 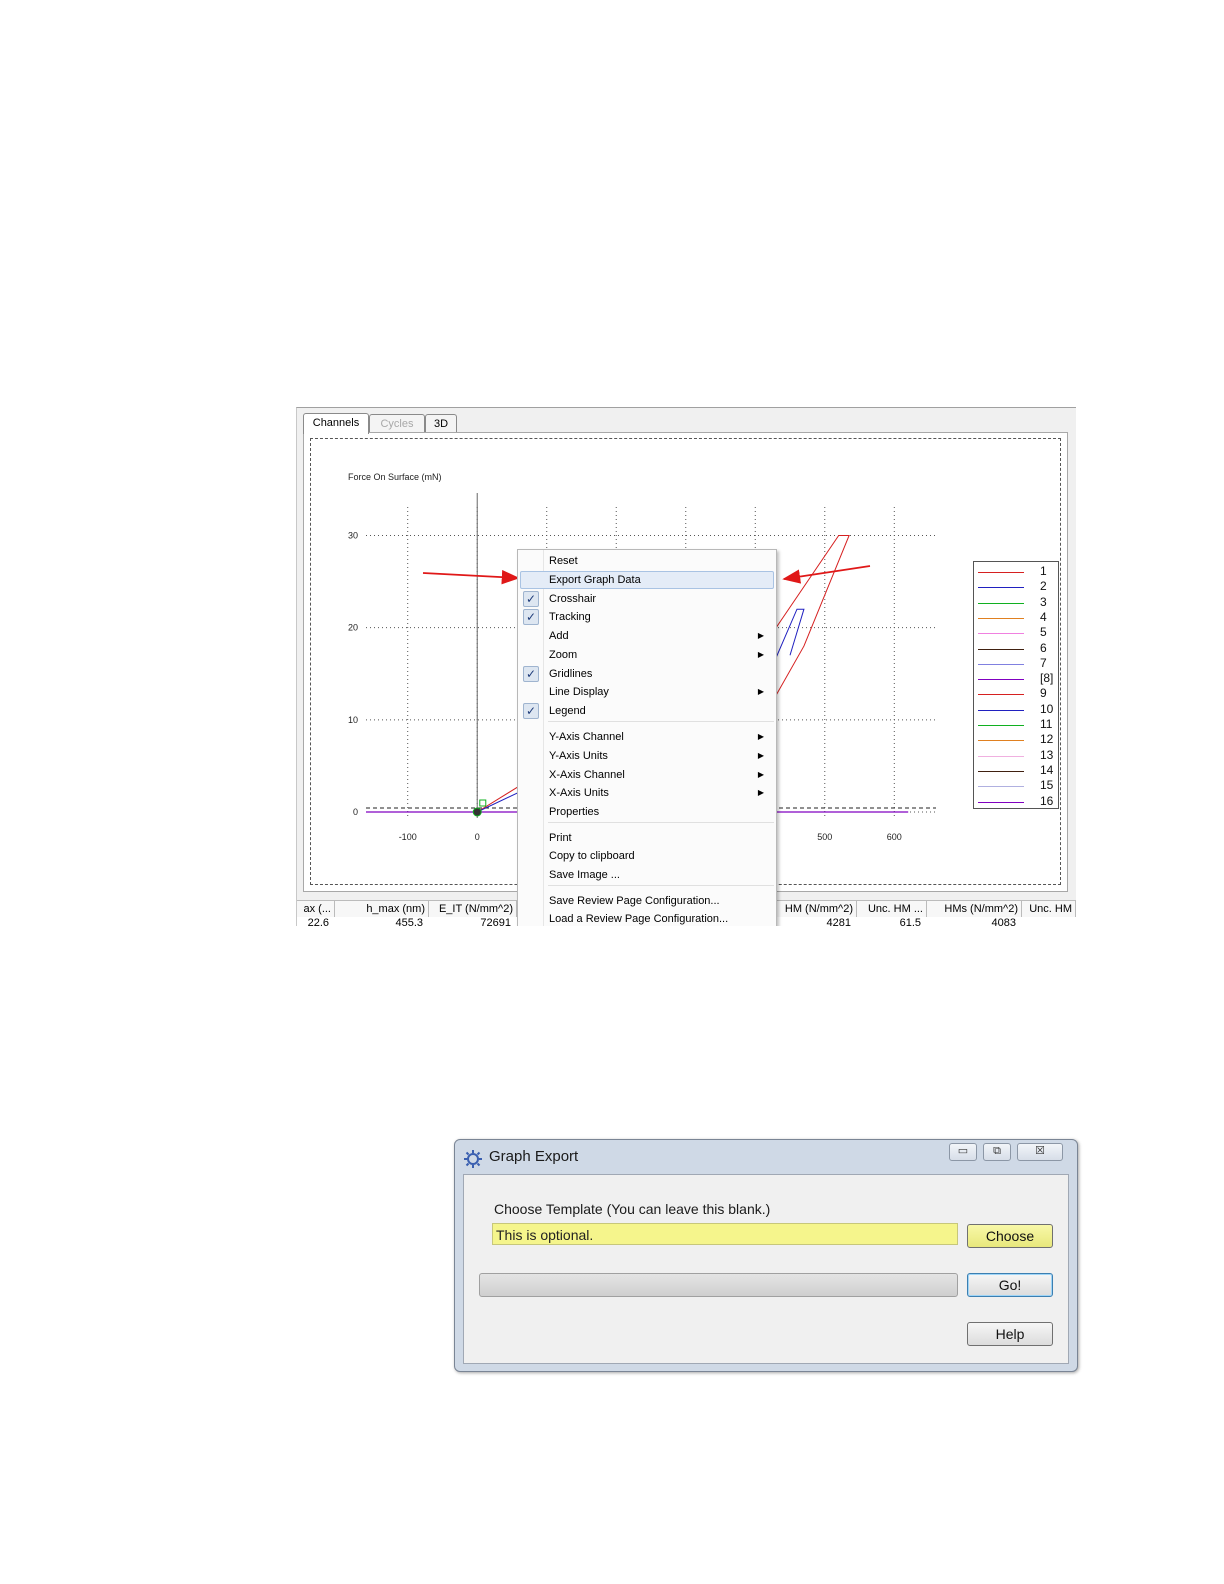 What do you see at coordinates (563, 655) in the screenshot?
I see `menu-item-label: Zoom` at bounding box center [563, 655].